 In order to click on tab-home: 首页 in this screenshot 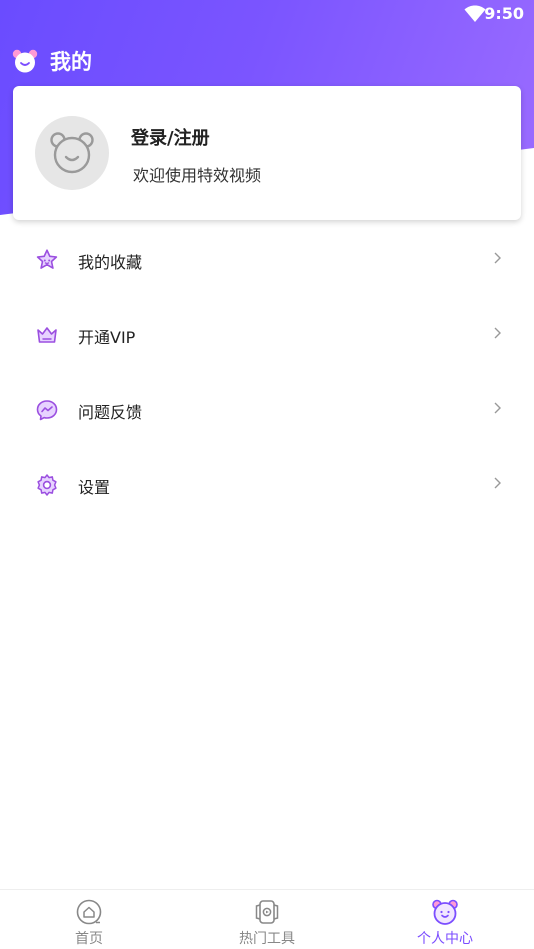, I will do `click(89, 919)`.